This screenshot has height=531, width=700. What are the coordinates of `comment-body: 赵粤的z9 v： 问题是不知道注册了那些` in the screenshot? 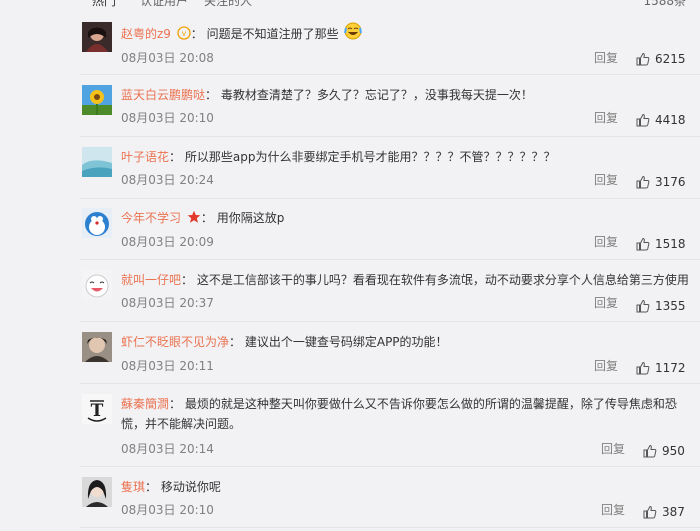 It's located at (406, 34).